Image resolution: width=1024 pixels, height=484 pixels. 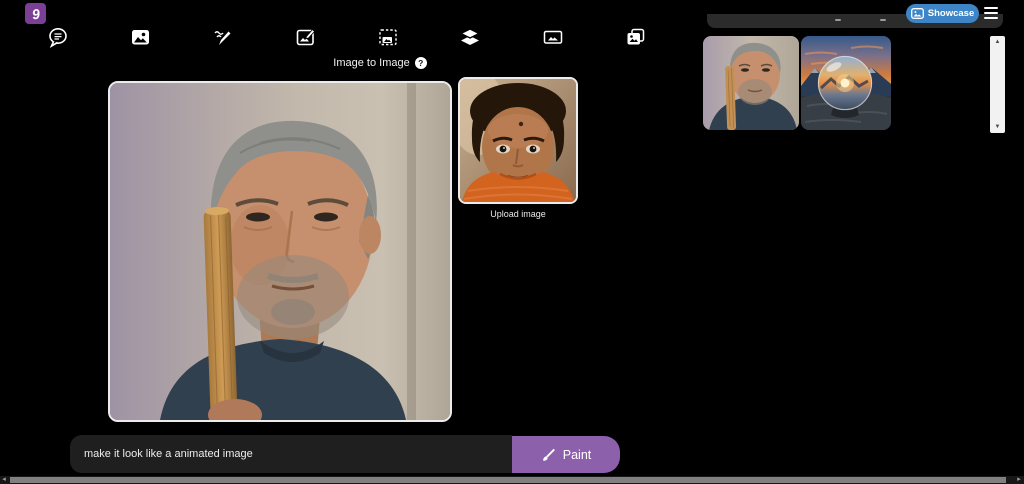 I want to click on toolbar-selection-tool, so click(x=388, y=37).